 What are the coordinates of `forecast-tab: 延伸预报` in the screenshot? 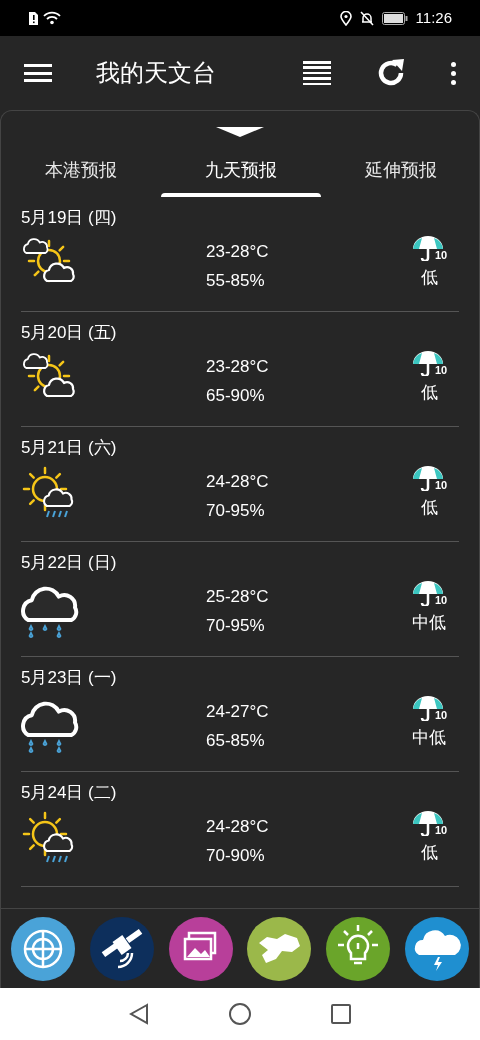 It's located at (400, 167).